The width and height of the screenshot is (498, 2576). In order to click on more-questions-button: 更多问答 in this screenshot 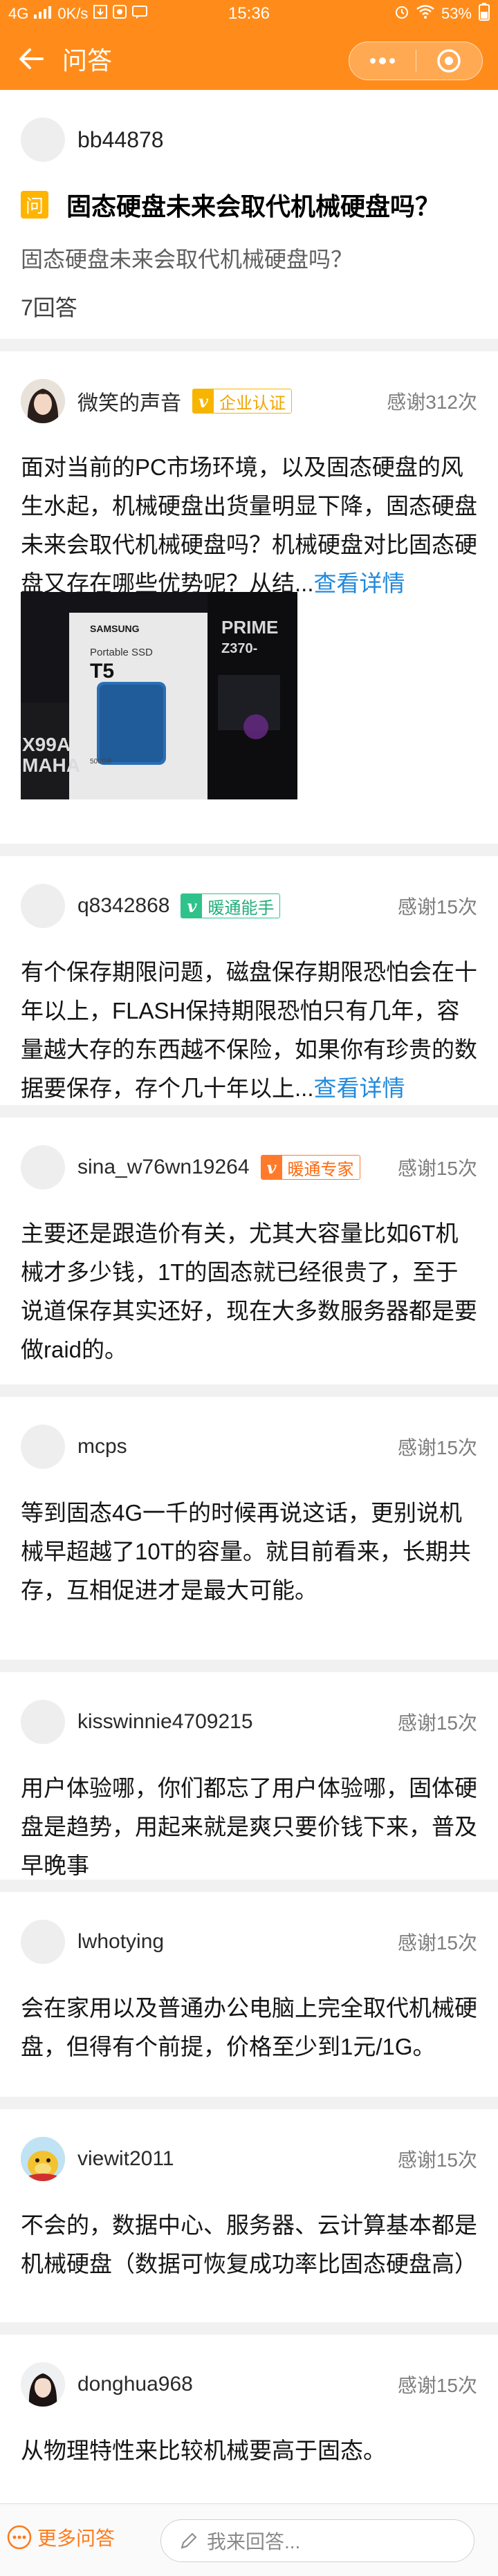, I will do `click(61, 2537)`.